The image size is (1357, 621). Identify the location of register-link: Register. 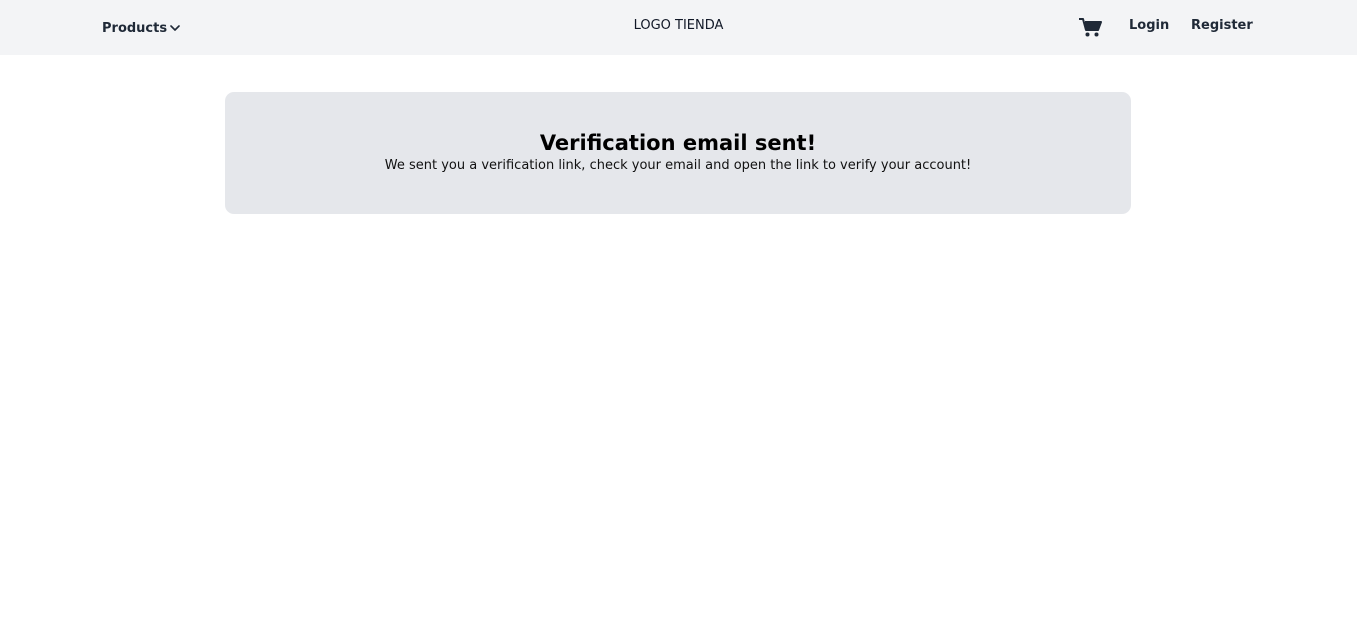
(1222, 25).